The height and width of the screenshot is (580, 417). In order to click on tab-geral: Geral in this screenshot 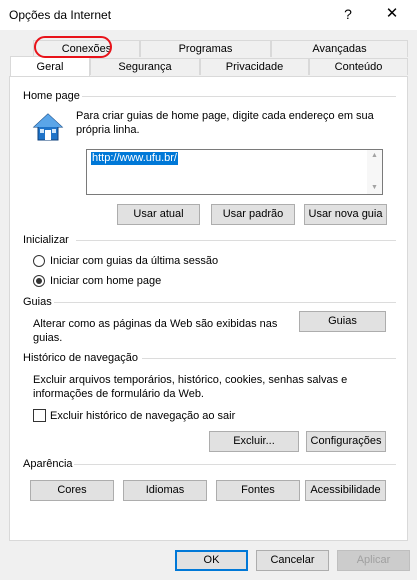, I will do `click(50, 66)`.